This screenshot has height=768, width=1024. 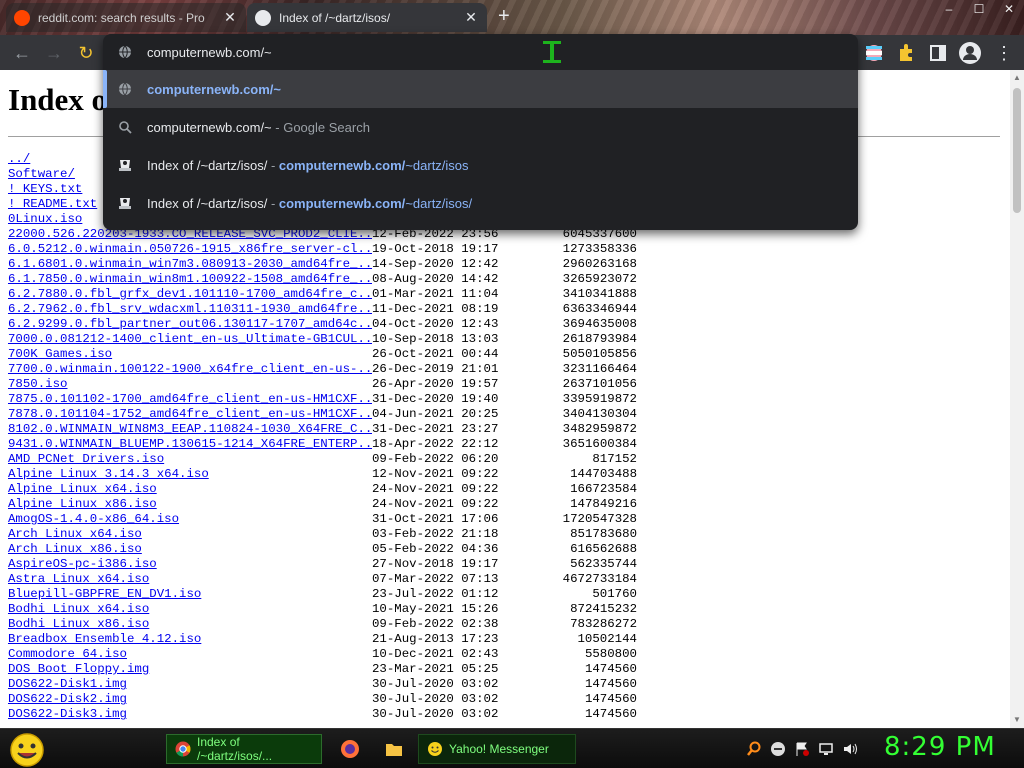 What do you see at coordinates (874, 53) in the screenshot?
I see `flag-extension-icon` at bounding box center [874, 53].